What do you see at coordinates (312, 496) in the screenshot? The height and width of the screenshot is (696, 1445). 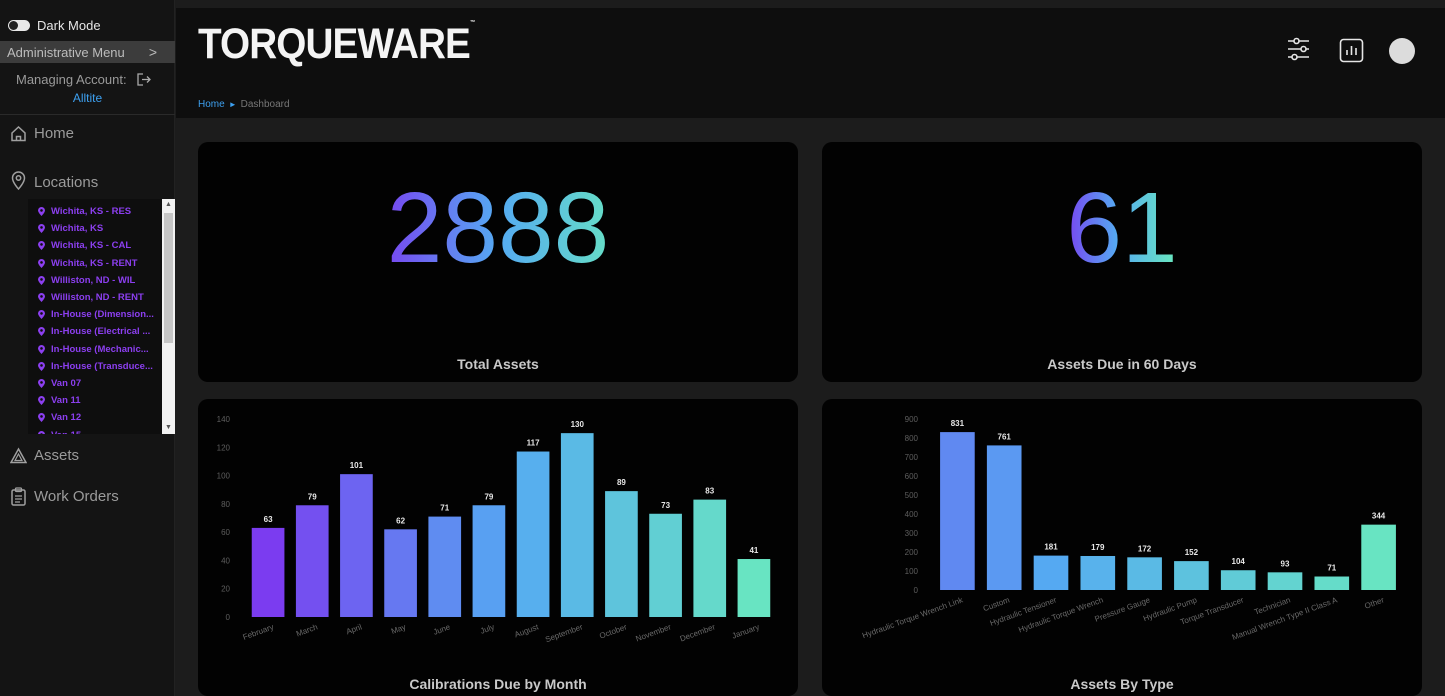 I see `data-label: 79` at bounding box center [312, 496].